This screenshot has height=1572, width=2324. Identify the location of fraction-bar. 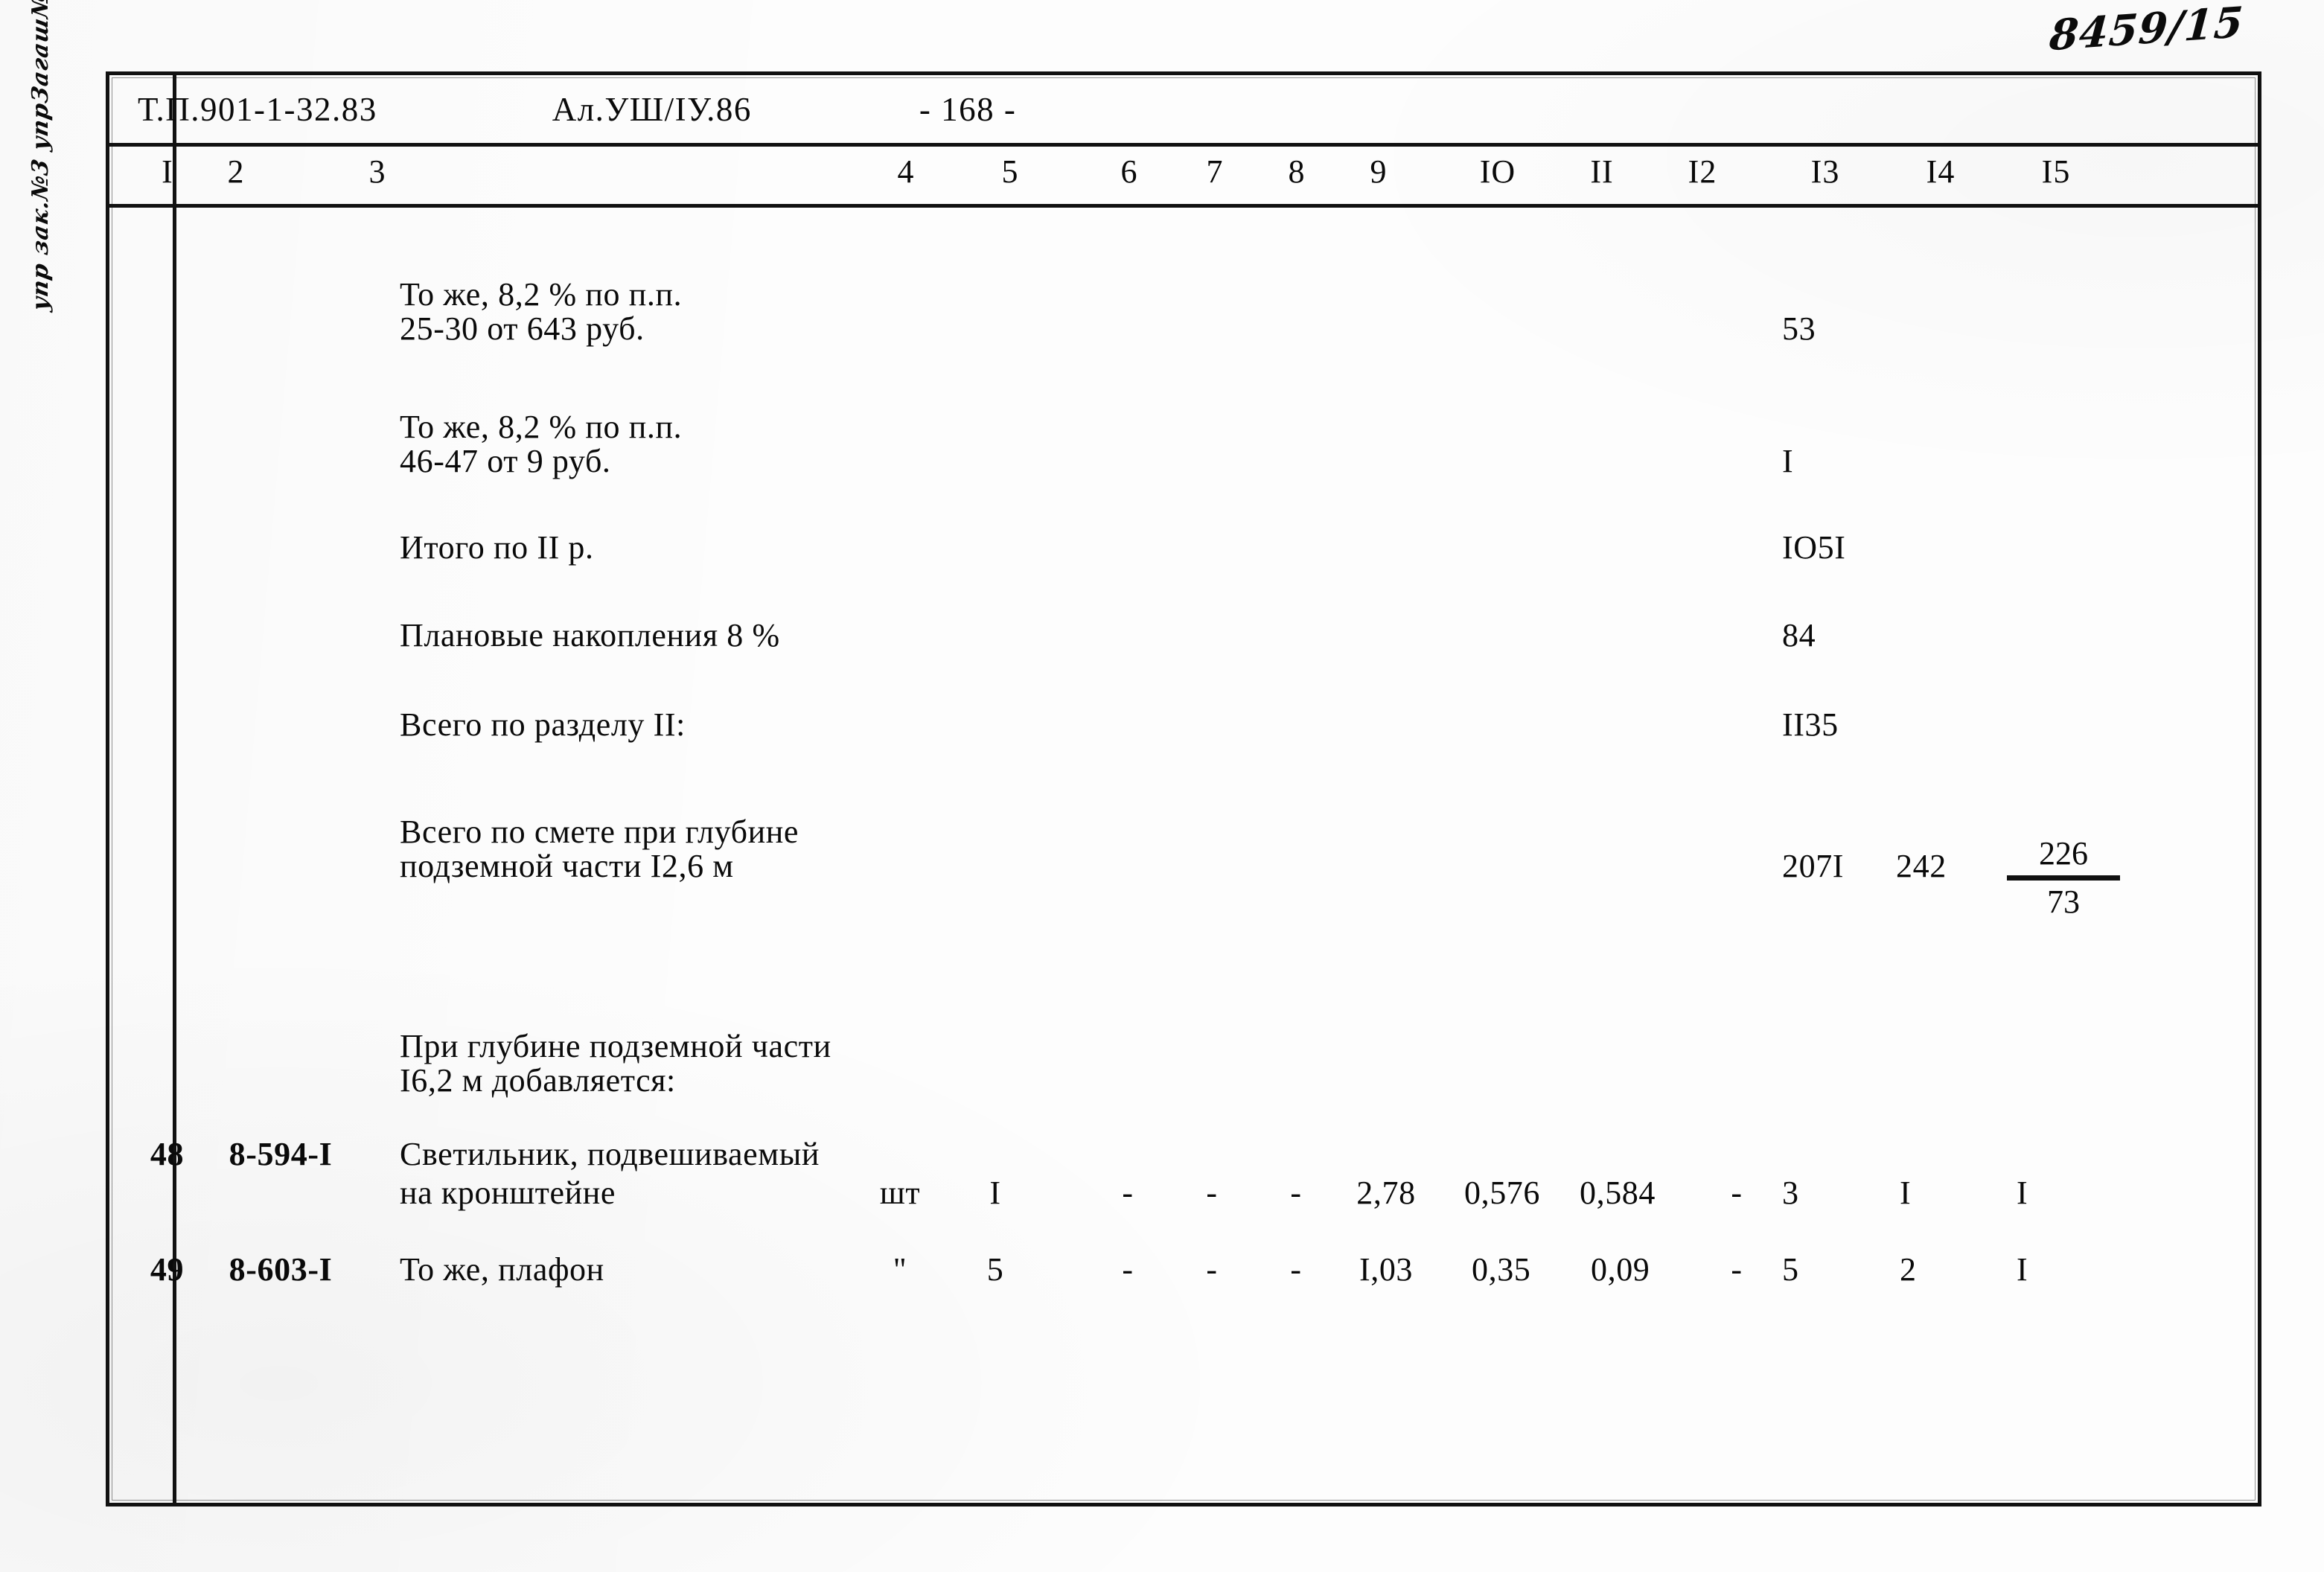
(2063, 878).